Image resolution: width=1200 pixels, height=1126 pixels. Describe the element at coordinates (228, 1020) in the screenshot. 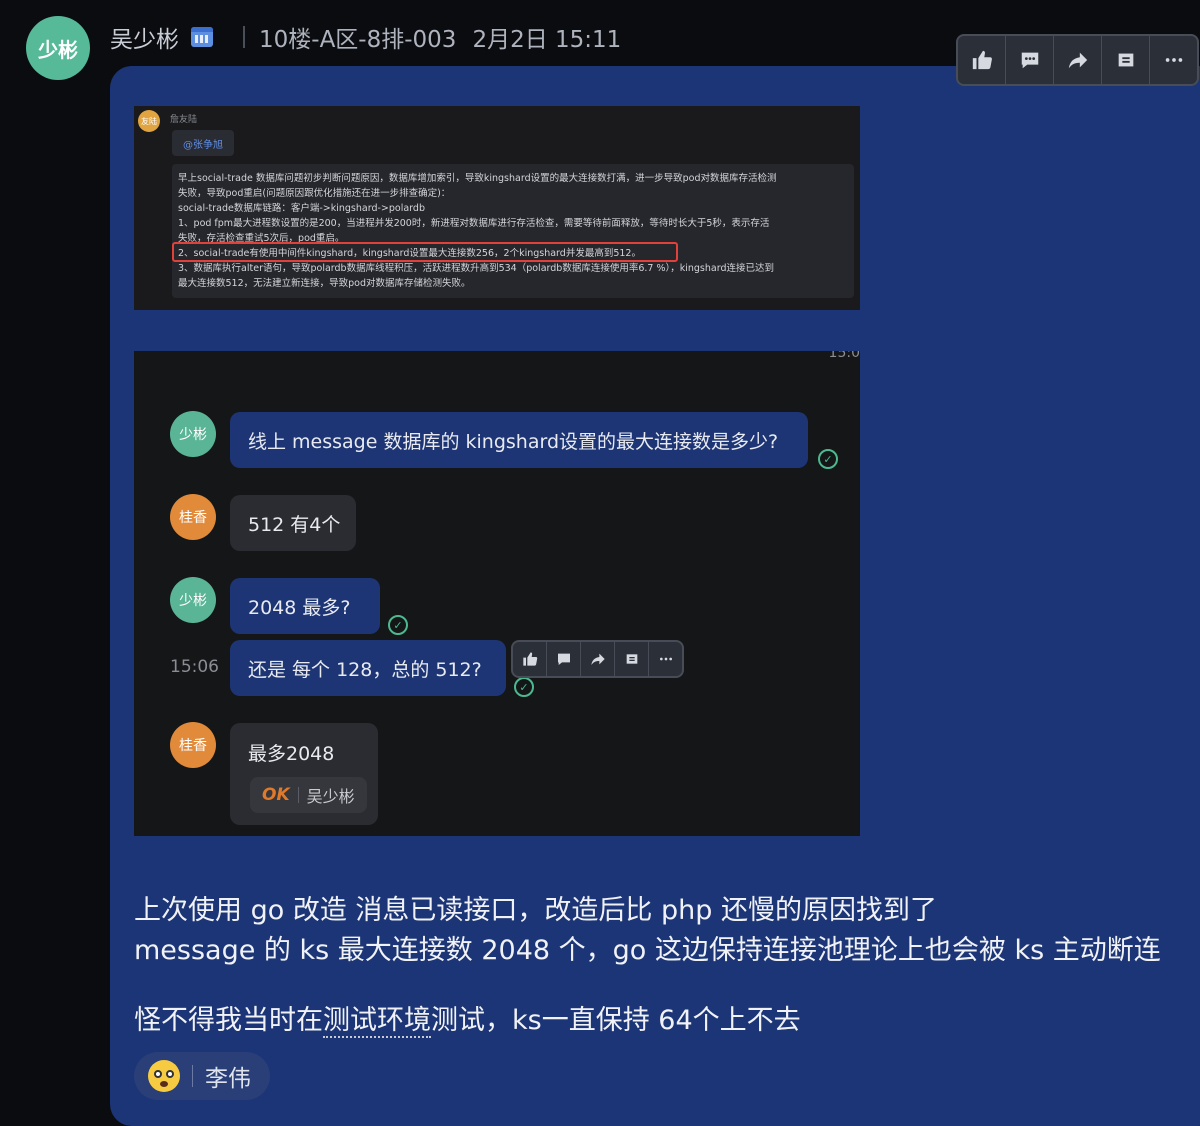

I see `message-text: 怪不得我当时在` at that location.